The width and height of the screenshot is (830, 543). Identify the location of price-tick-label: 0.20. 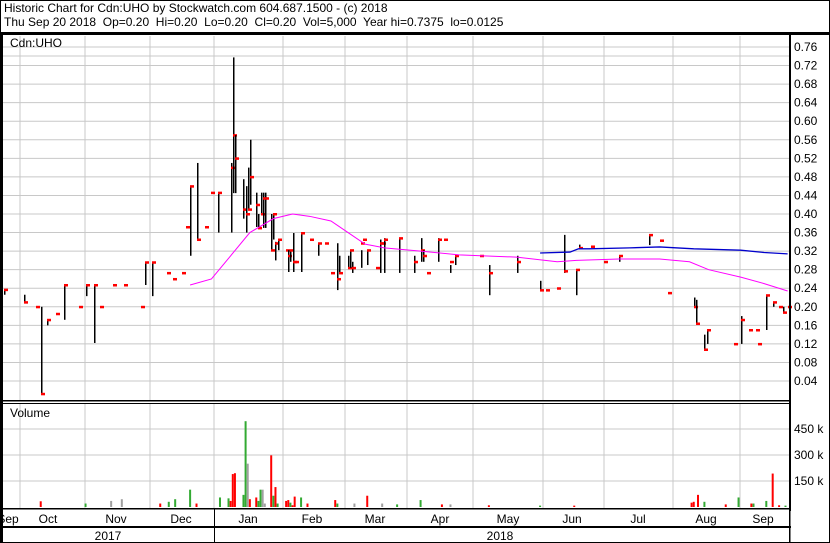
(806, 307).